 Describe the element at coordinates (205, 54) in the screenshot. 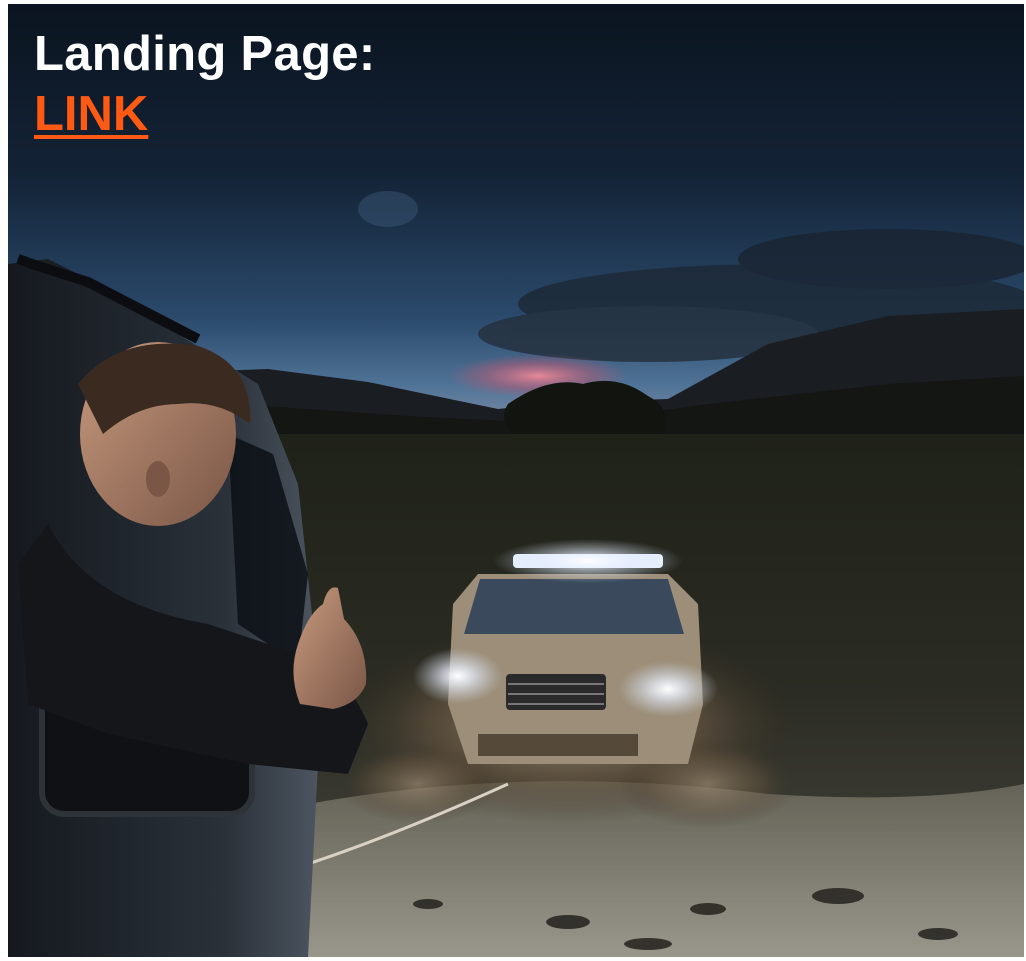

I see `landing-page-title: Landing Page:` at that location.